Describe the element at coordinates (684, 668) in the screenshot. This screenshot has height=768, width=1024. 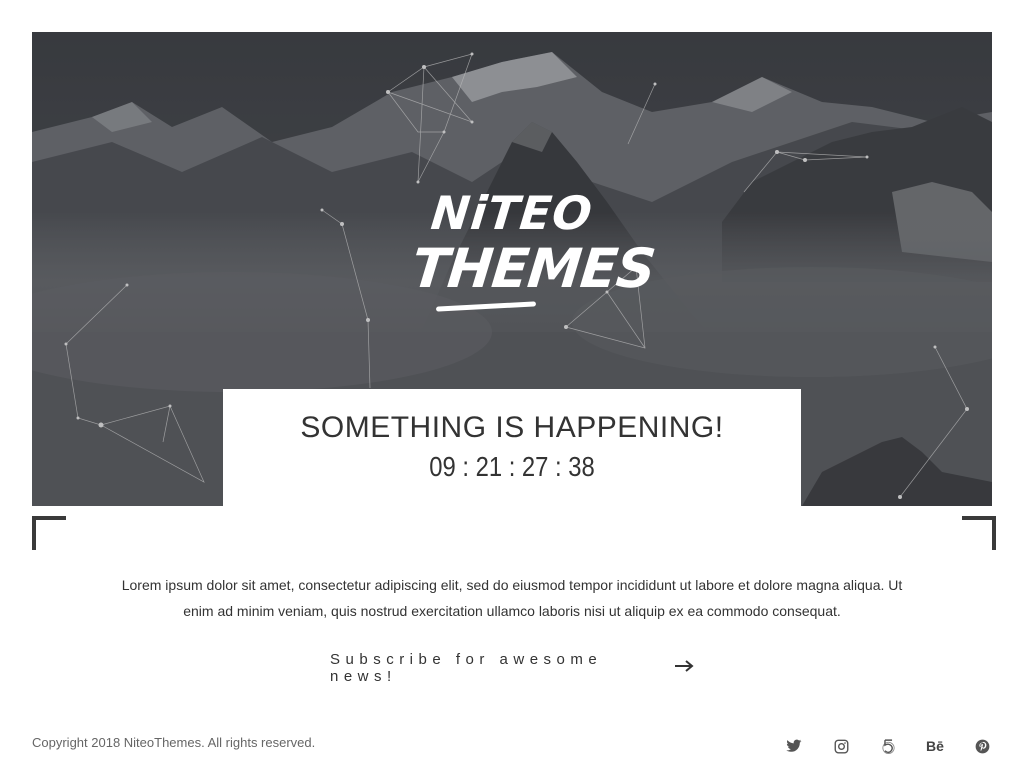
I see `arrow-right-icon` at that location.